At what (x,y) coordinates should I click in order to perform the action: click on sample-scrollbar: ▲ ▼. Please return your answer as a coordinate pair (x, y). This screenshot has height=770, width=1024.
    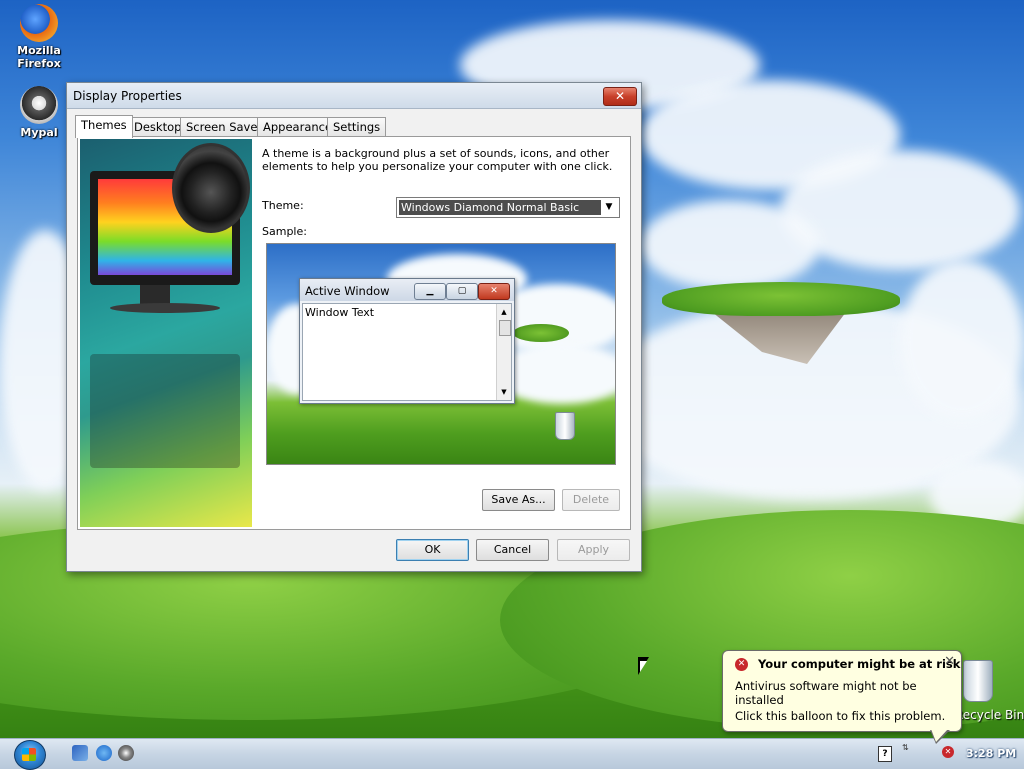
    Looking at the image, I should click on (503, 352).